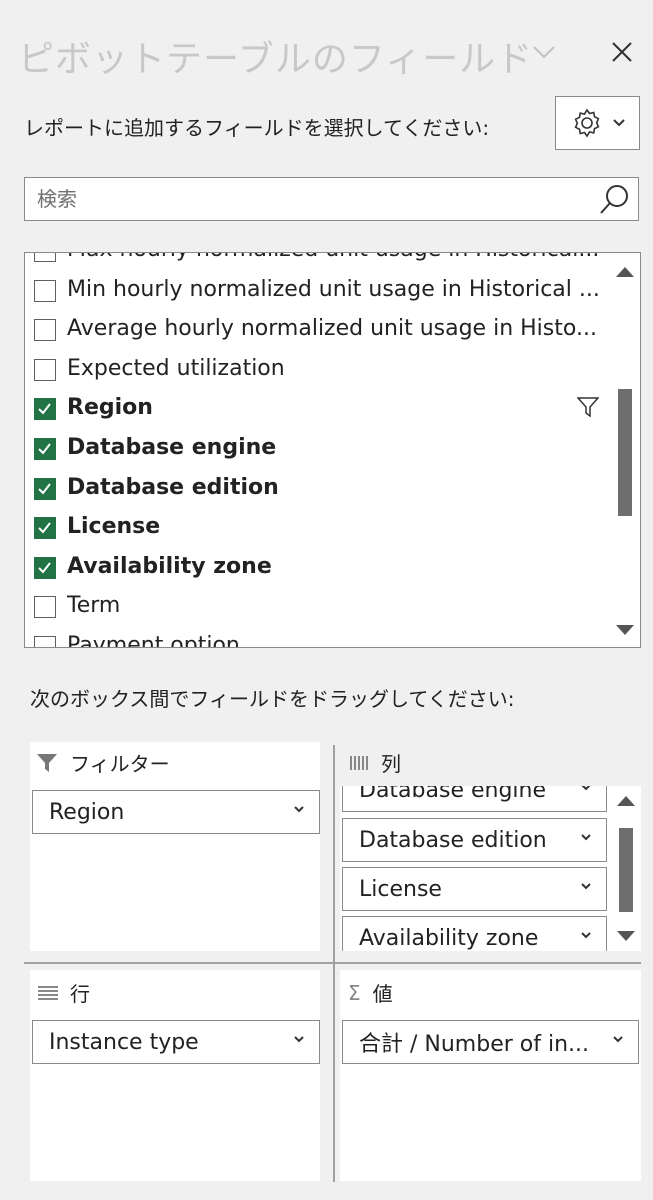 This screenshot has width=653, height=1200. I want to click on field-label: Database engine, so click(172, 447).